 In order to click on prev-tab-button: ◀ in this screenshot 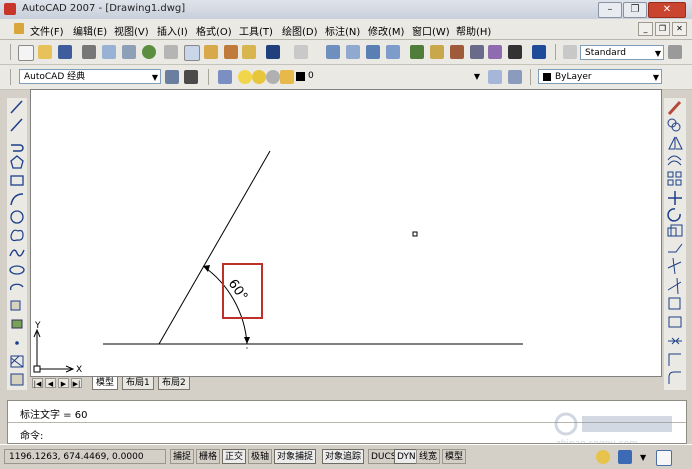, I will do `click(50, 383)`.